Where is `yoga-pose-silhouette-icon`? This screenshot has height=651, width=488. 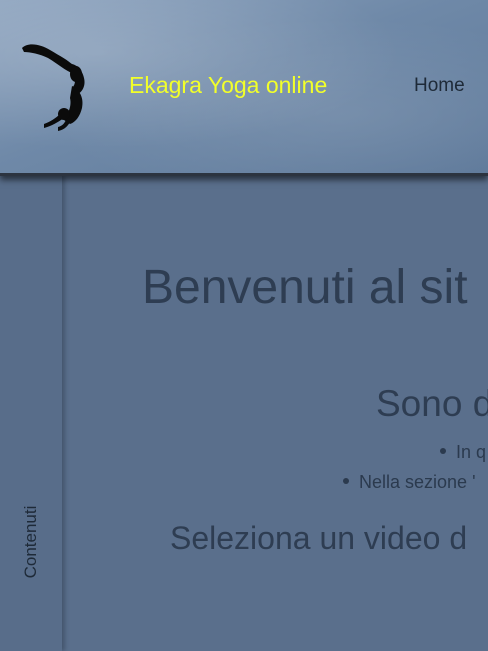 yoga-pose-silhouette-icon is located at coordinates (54, 85).